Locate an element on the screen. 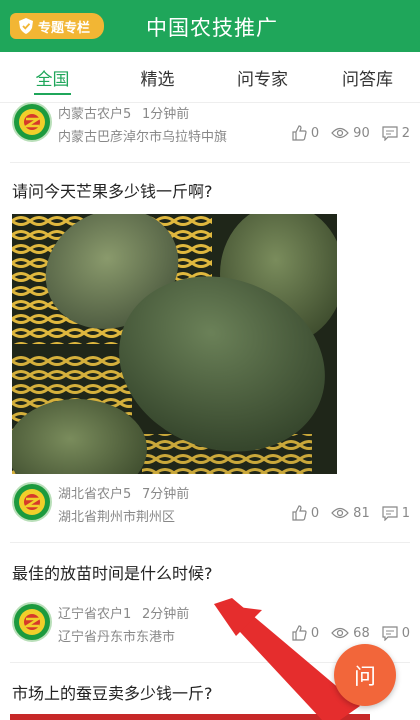 This screenshot has width=420, height=720. author-location: 辽宁省丹东市东港市 is located at coordinates (117, 637).